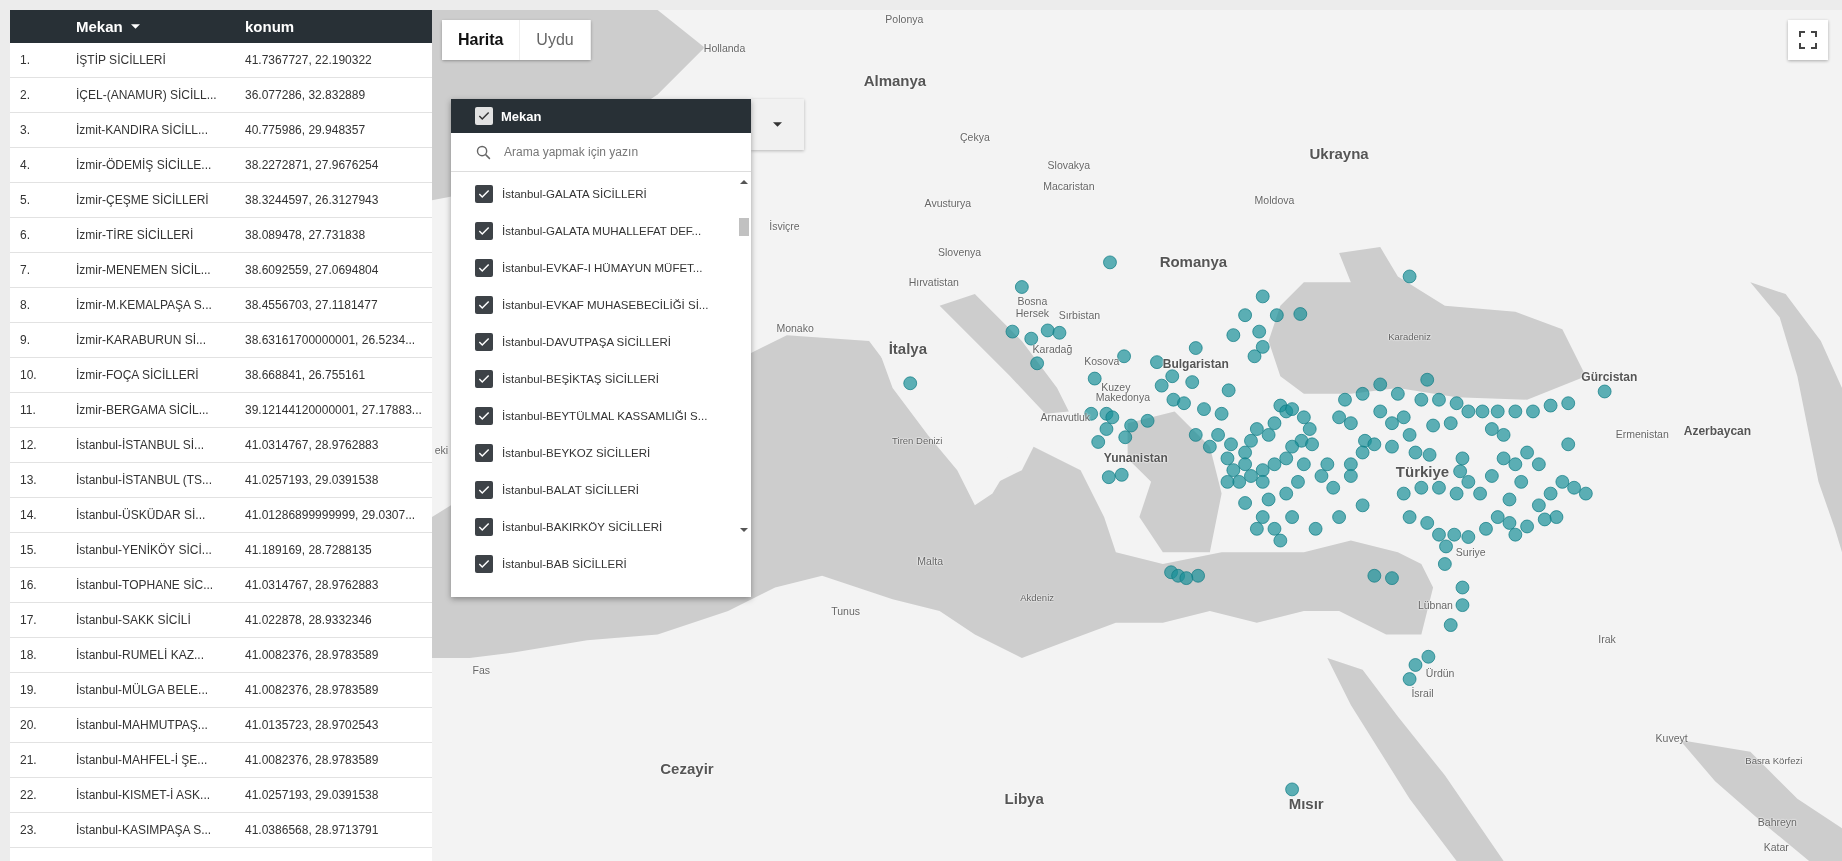 This screenshot has height=861, width=1842. I want to click on map-label: Yunanistan, so click(1135, 458).